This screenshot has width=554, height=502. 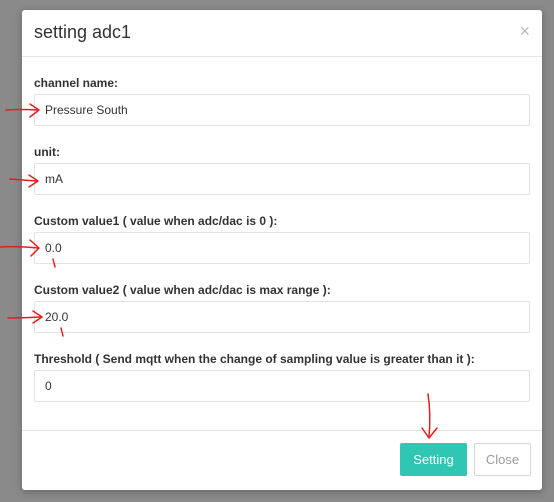 What do you see at coordinates (282, 317) in the screenshot?
I see `custom-value2-input` at bounding box center [282, 317].